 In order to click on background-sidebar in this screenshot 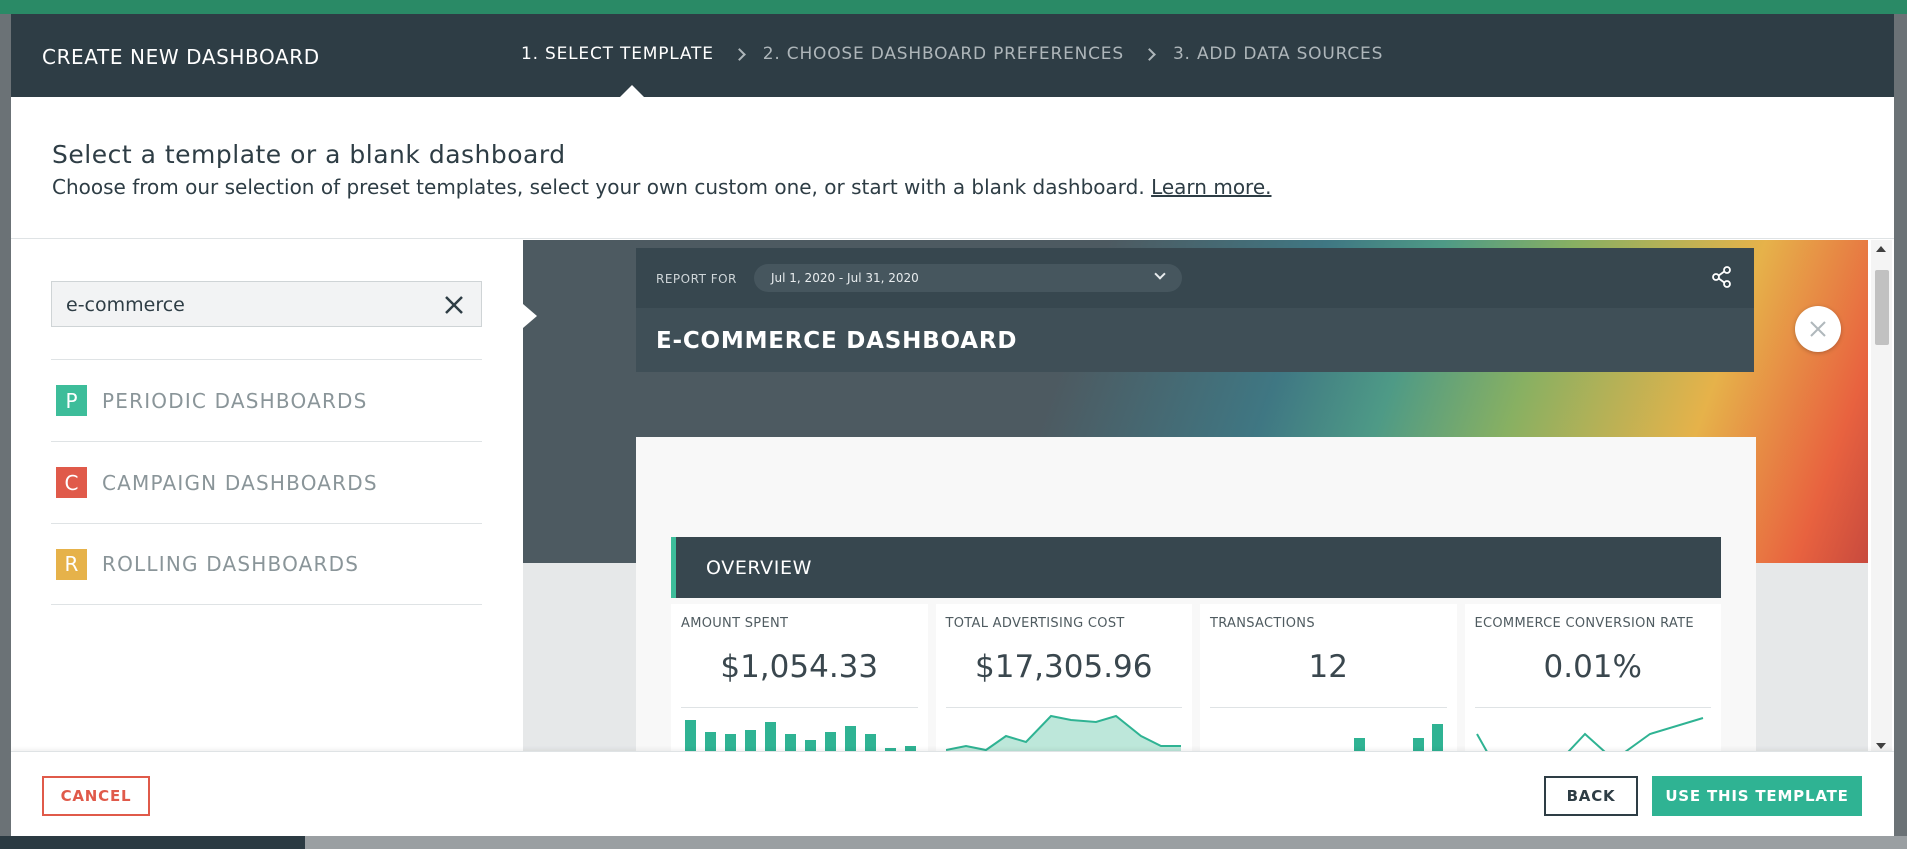, I will do `click(152, 842)`.